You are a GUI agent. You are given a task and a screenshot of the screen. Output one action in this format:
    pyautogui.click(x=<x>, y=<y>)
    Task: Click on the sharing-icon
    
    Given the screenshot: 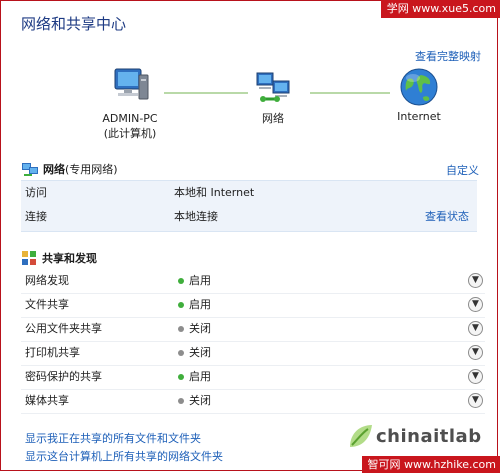 What is the action you would take?
    pyautogui.click(x=29, y=258)
    